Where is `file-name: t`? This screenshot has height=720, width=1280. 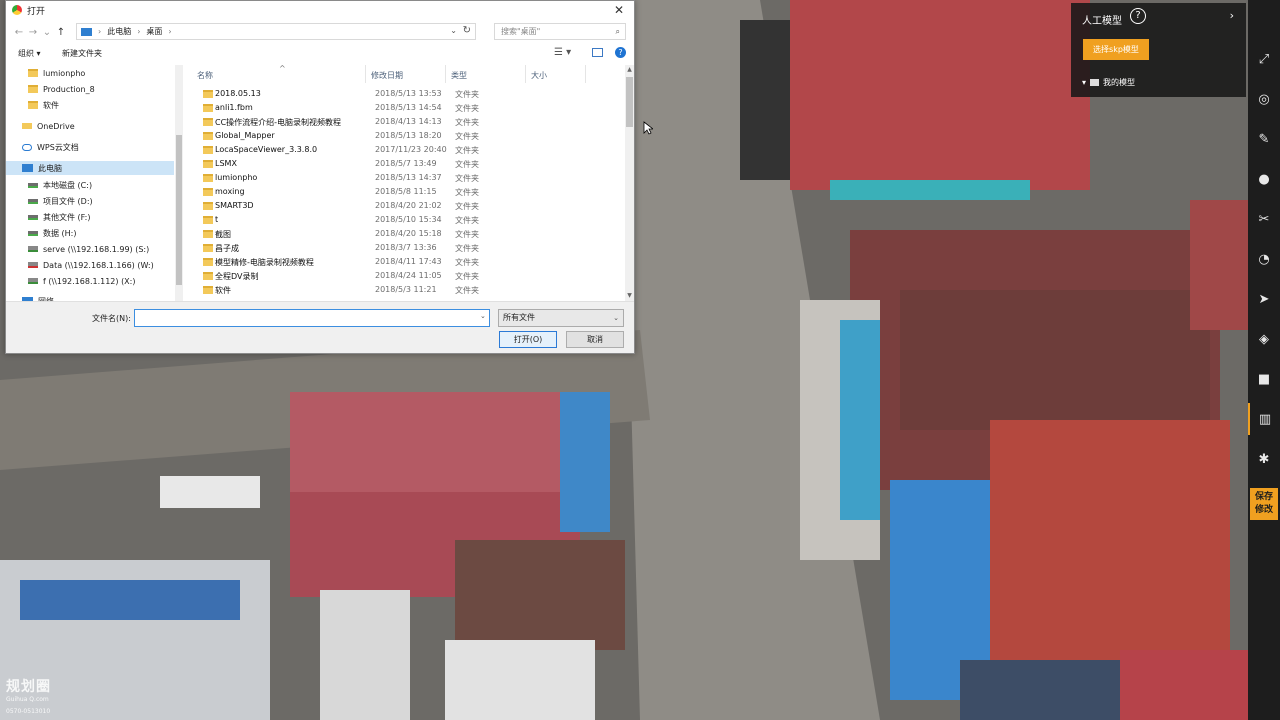
file-name: t is located at coordinates (217, 219).